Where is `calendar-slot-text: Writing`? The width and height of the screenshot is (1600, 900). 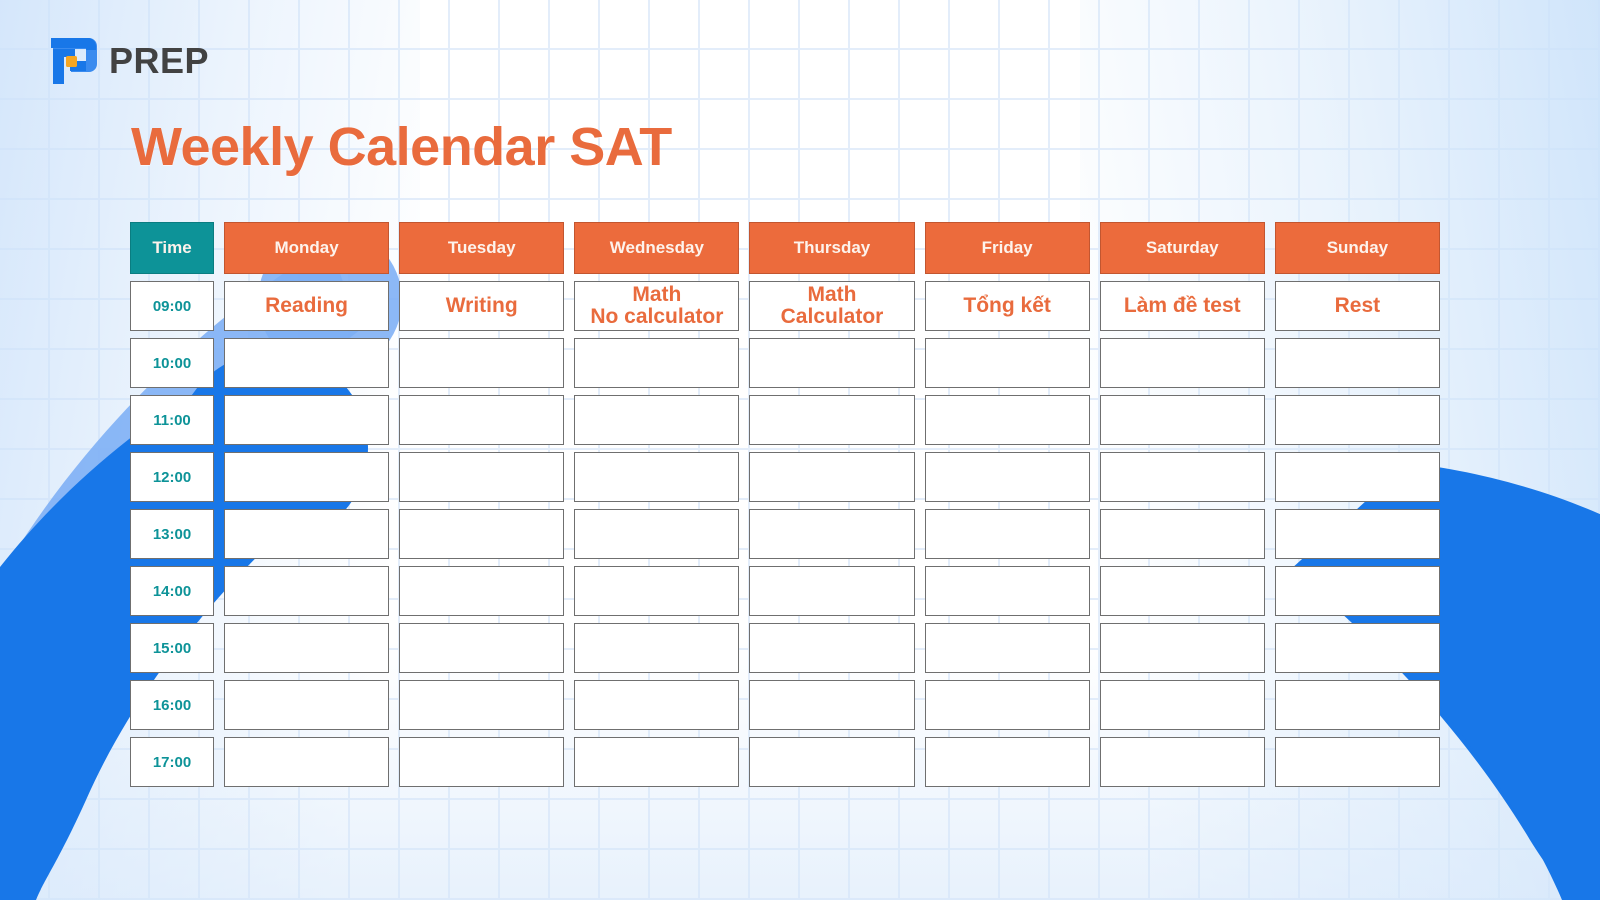 calendar-slot-text: Writing is located at coordinates (481, 305).